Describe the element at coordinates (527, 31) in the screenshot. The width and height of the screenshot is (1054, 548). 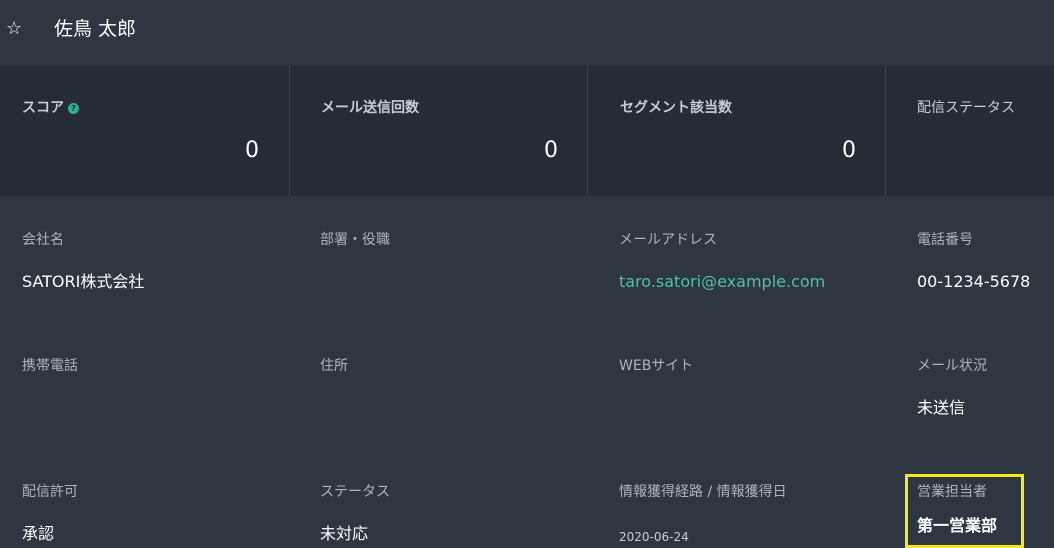
I see `contact-header: ☆ 佐鳥 太郎` at that location.